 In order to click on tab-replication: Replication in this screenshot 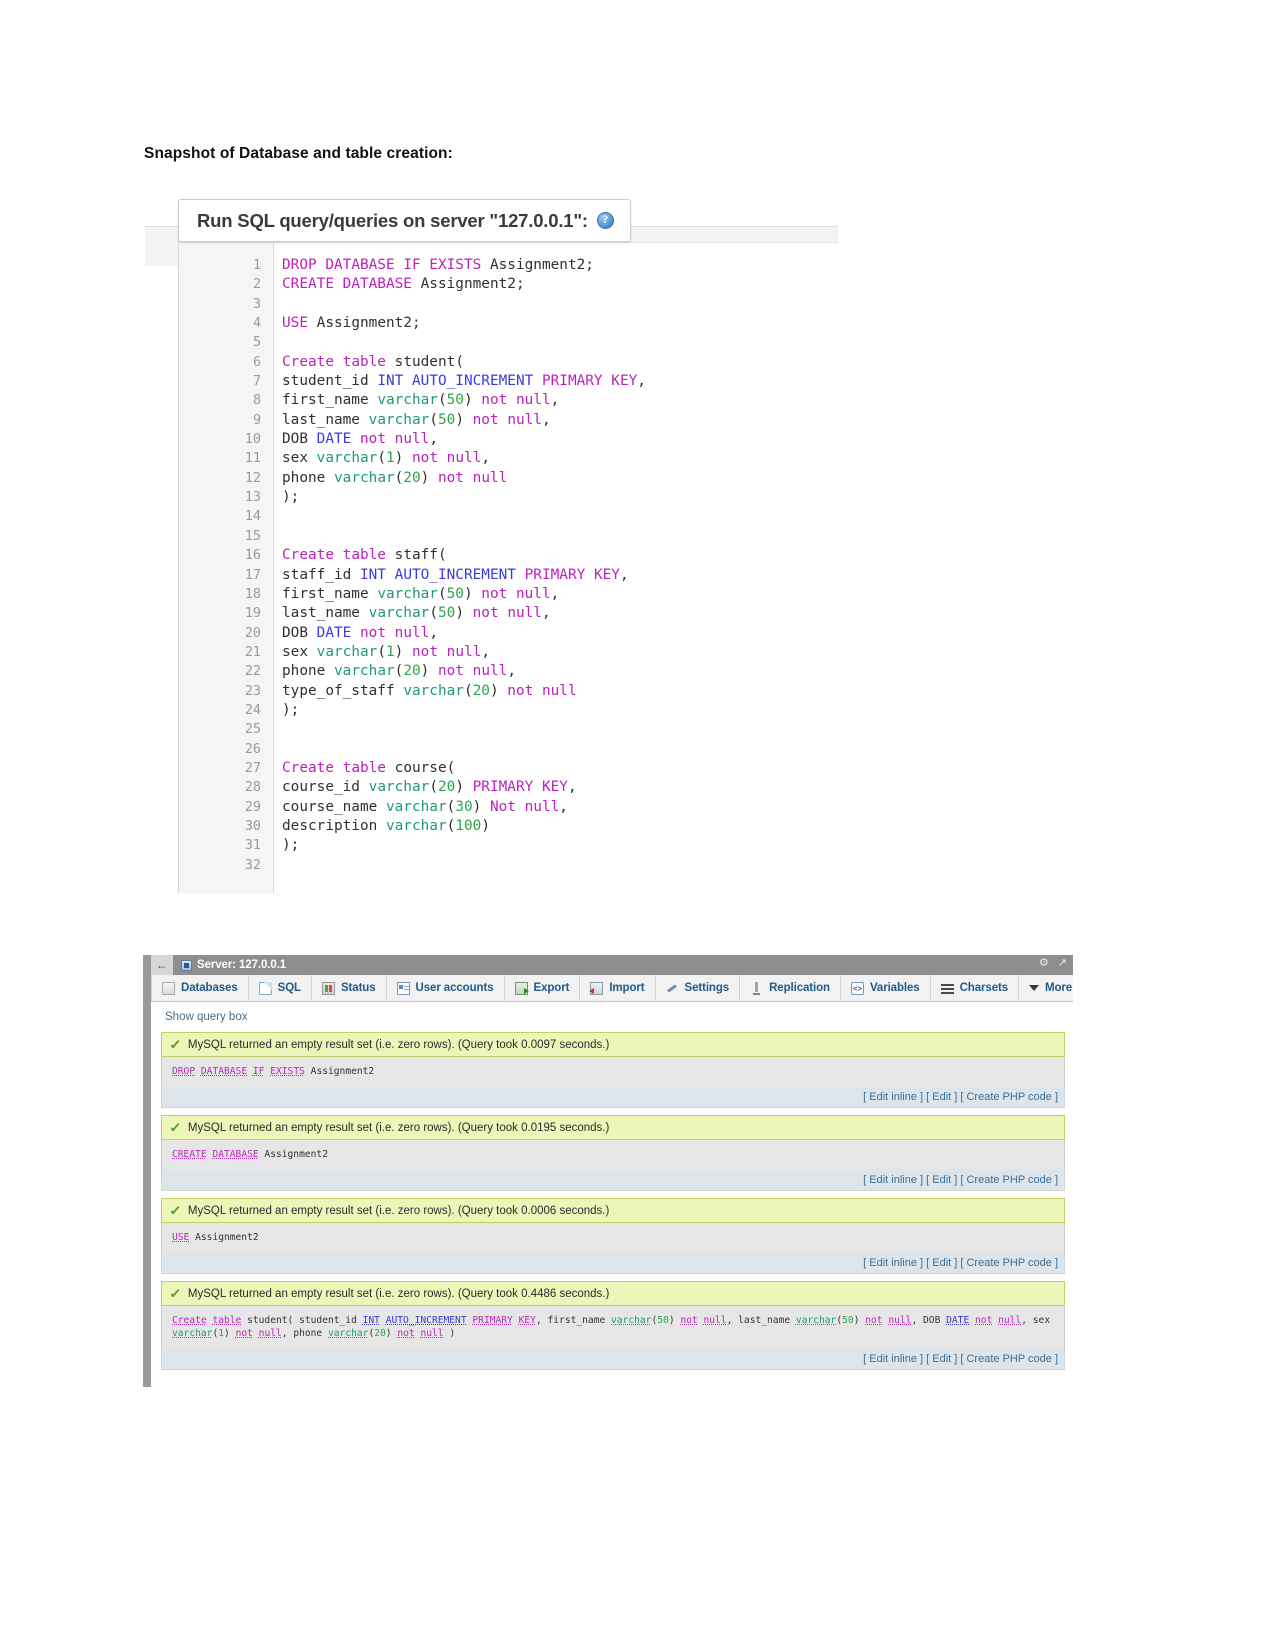, I will do `click(790, 988)`.